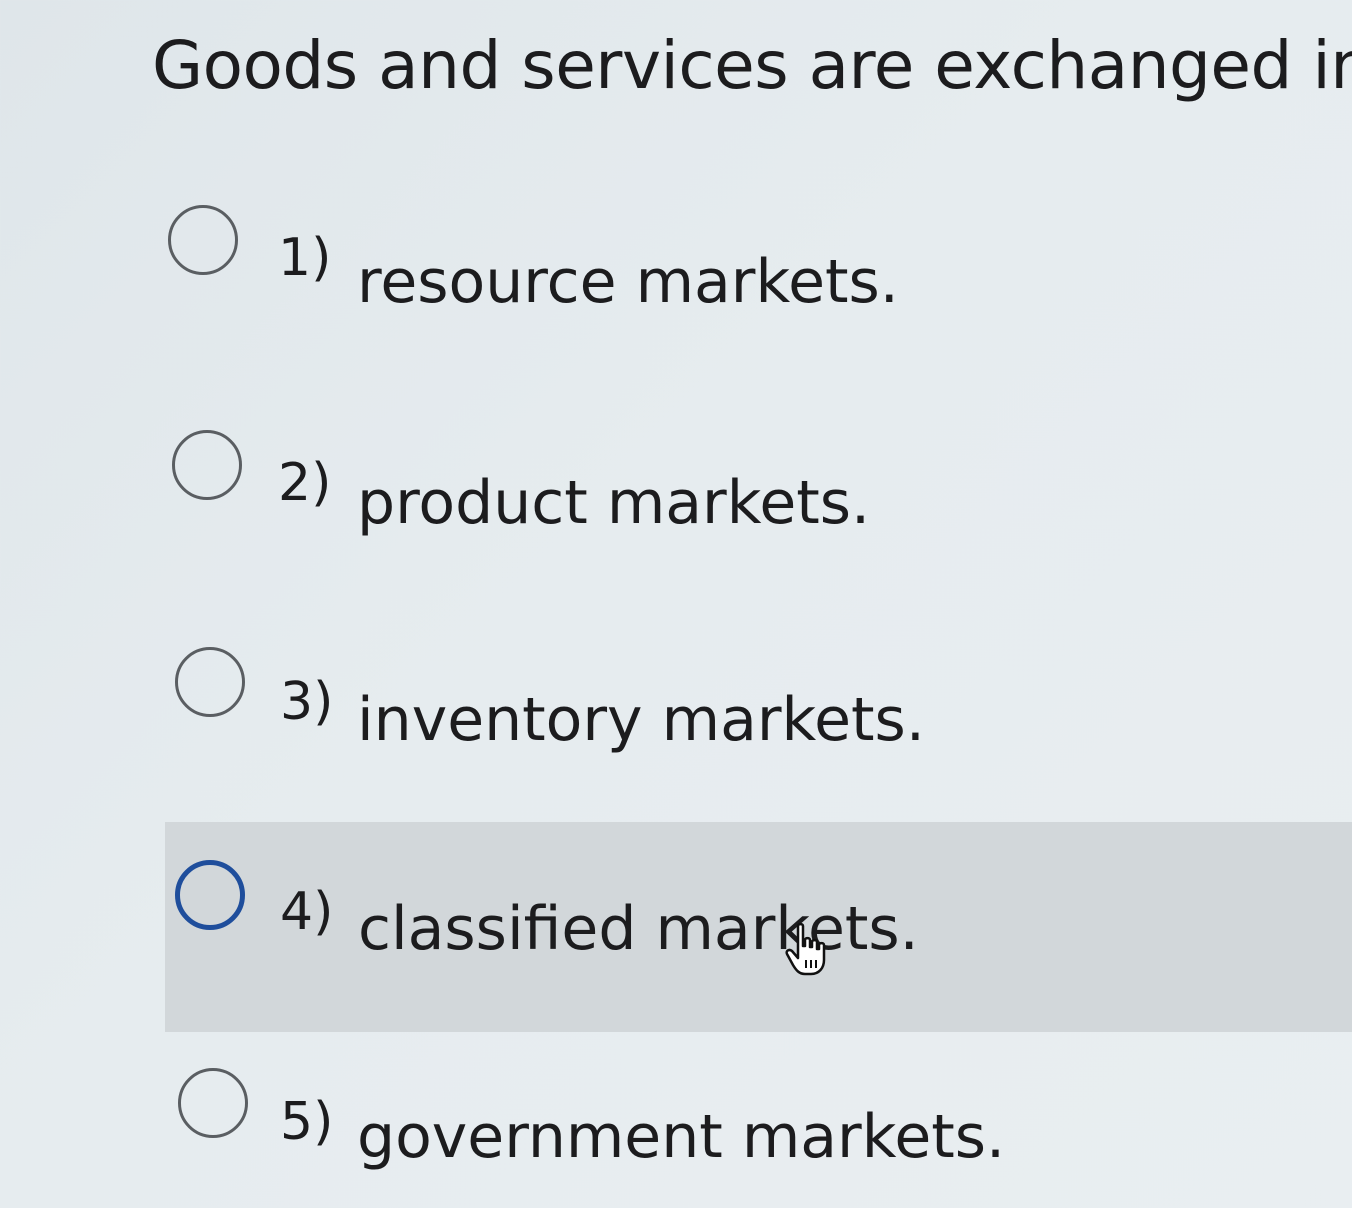 This screenshot has width=1352, height=1208. I want to click on option-number-1: 1), so click(305, 258).